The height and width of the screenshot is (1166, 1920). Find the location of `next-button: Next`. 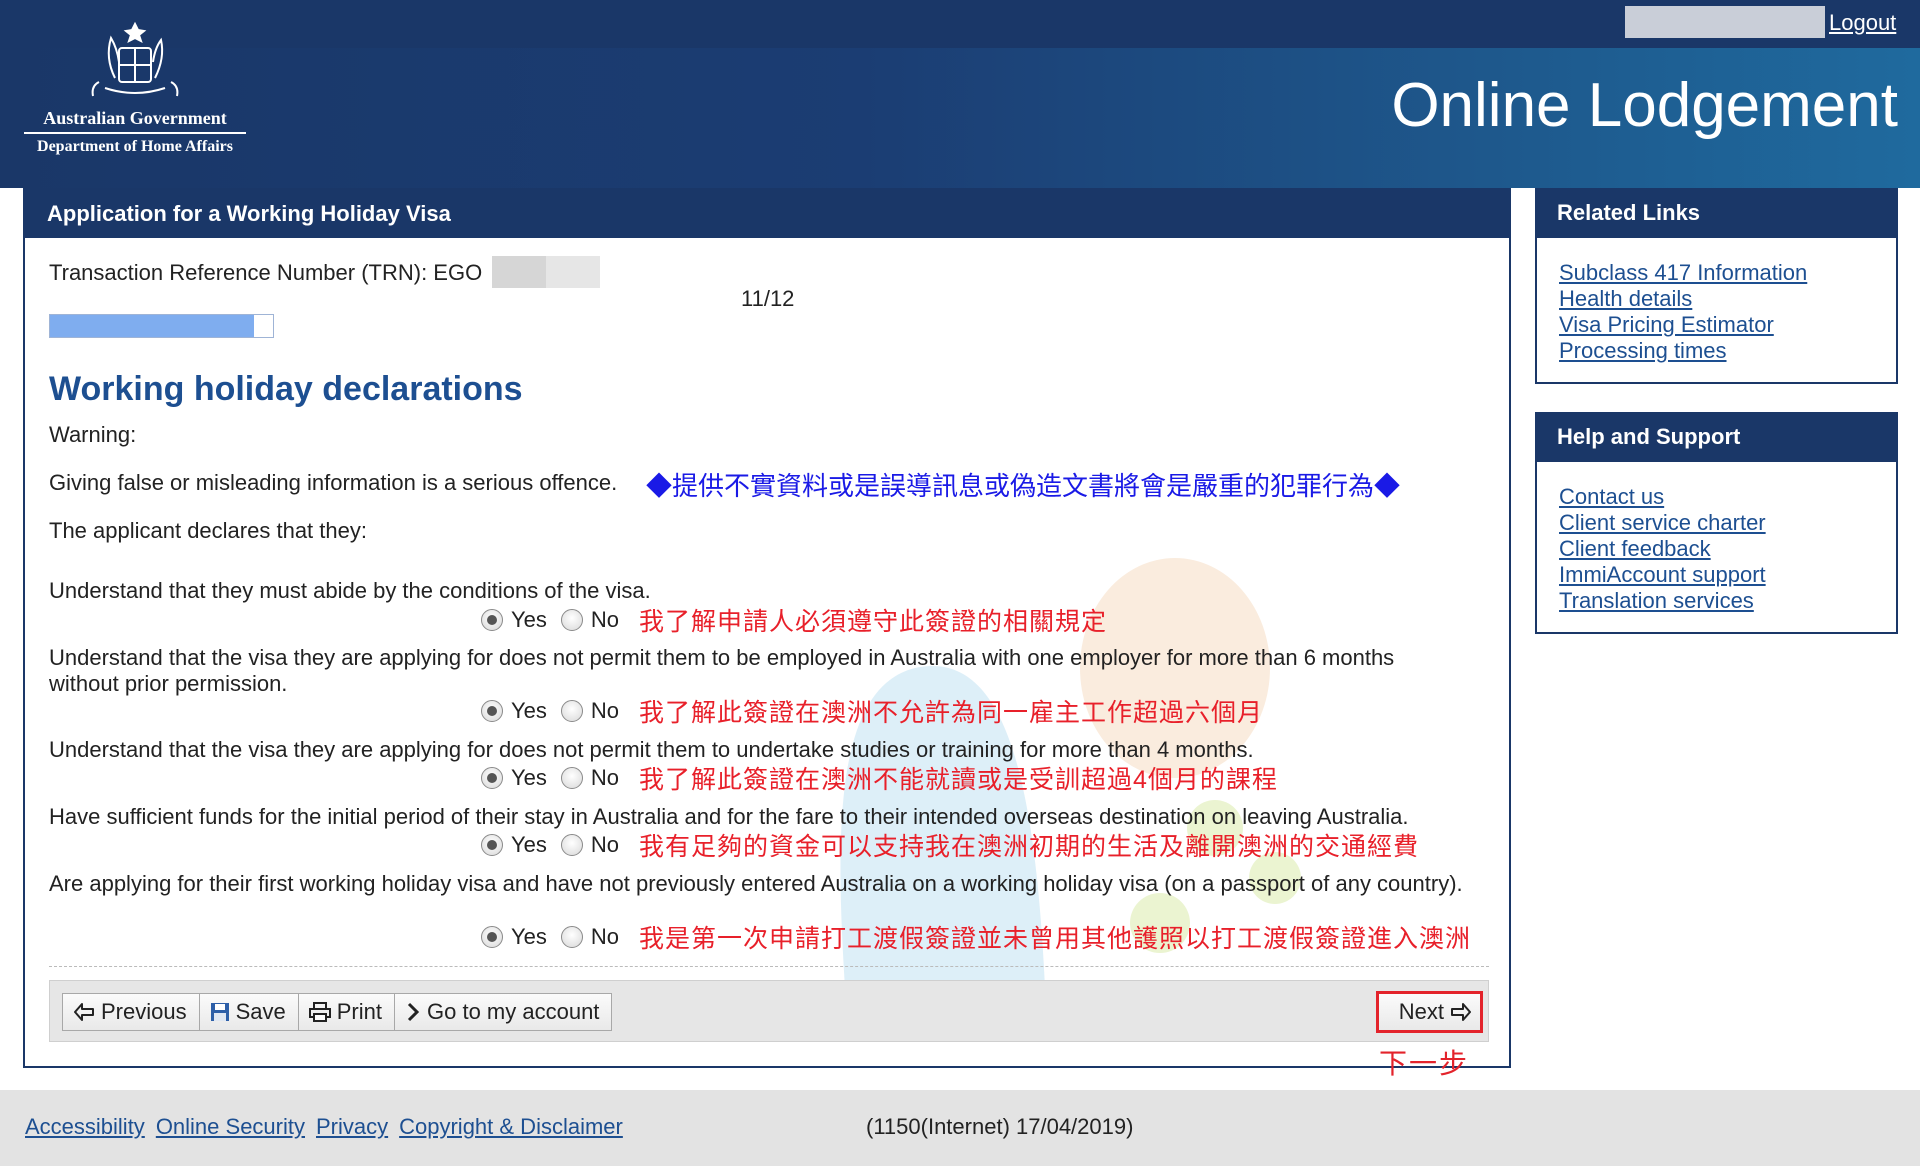

next-button: Next is located at coordinates (1429, 1012).